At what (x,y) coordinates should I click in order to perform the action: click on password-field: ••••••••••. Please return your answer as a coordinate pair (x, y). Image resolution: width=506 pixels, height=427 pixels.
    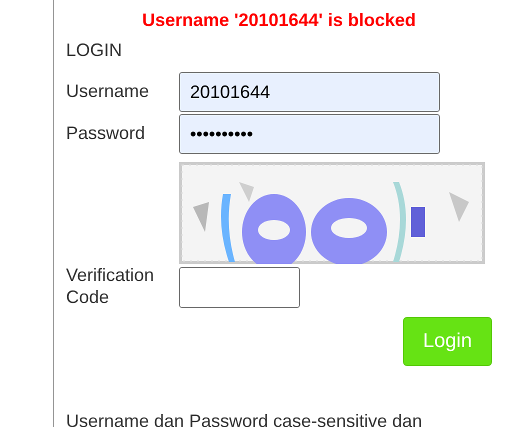
    Looking at the image, I should click on (309, 134).